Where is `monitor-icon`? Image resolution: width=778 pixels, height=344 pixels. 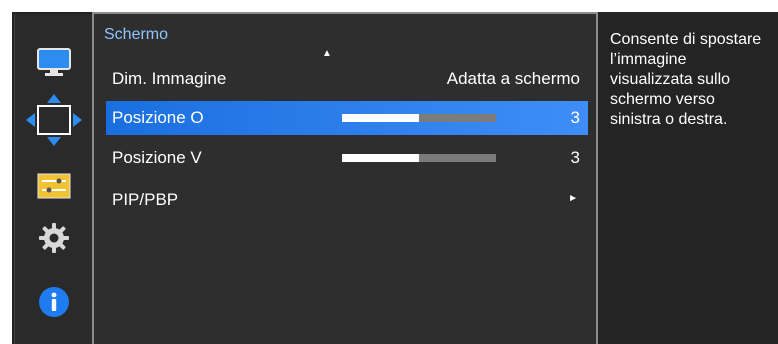 monitor-icon is located at coordinates (54, 62).